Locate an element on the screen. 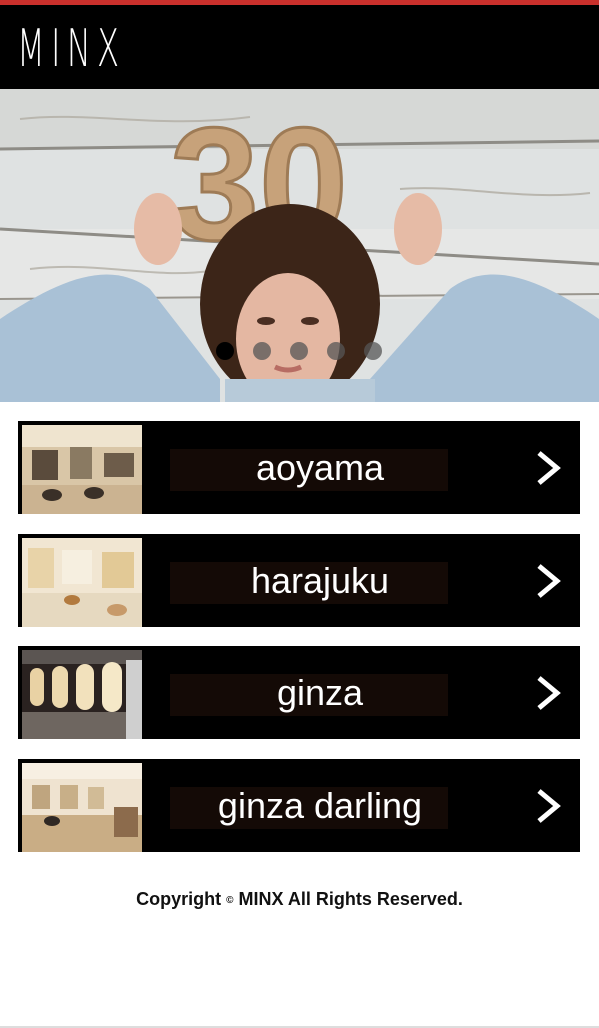 This screenshot has height=1028, width=599. store-name: ginza darling is located at coordinates (320, 805).